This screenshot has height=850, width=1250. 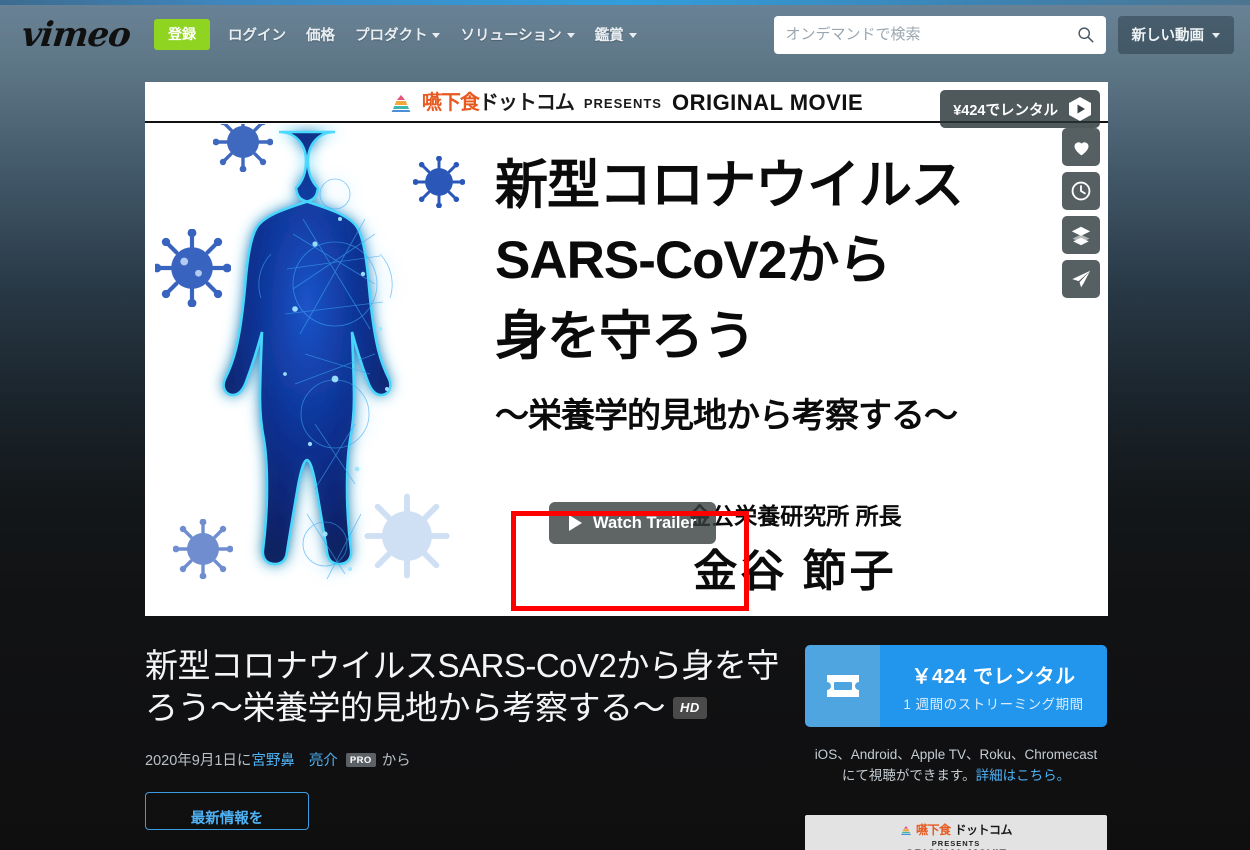 I want to click on thumb-brand-jp: 嚥下食, so click(x=933, y=830).